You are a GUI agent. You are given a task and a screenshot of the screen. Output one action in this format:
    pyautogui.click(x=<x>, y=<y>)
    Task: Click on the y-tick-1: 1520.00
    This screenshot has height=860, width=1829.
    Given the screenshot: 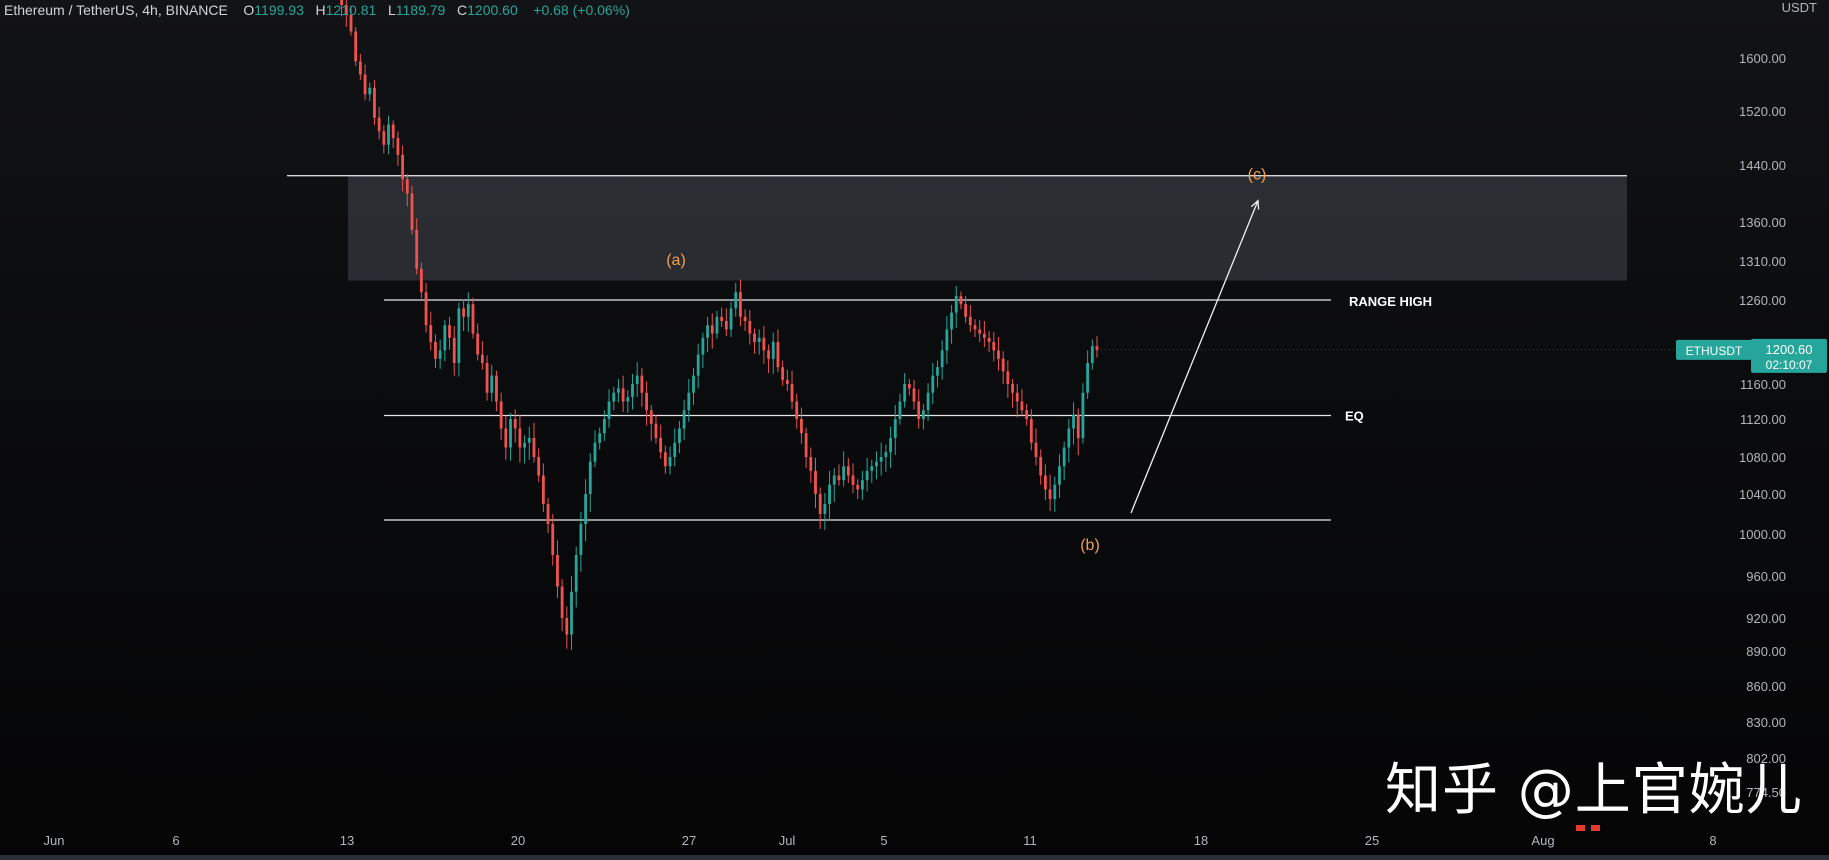 What is the action you would take?
    pyautogui.click(x=1762, y=111)
    